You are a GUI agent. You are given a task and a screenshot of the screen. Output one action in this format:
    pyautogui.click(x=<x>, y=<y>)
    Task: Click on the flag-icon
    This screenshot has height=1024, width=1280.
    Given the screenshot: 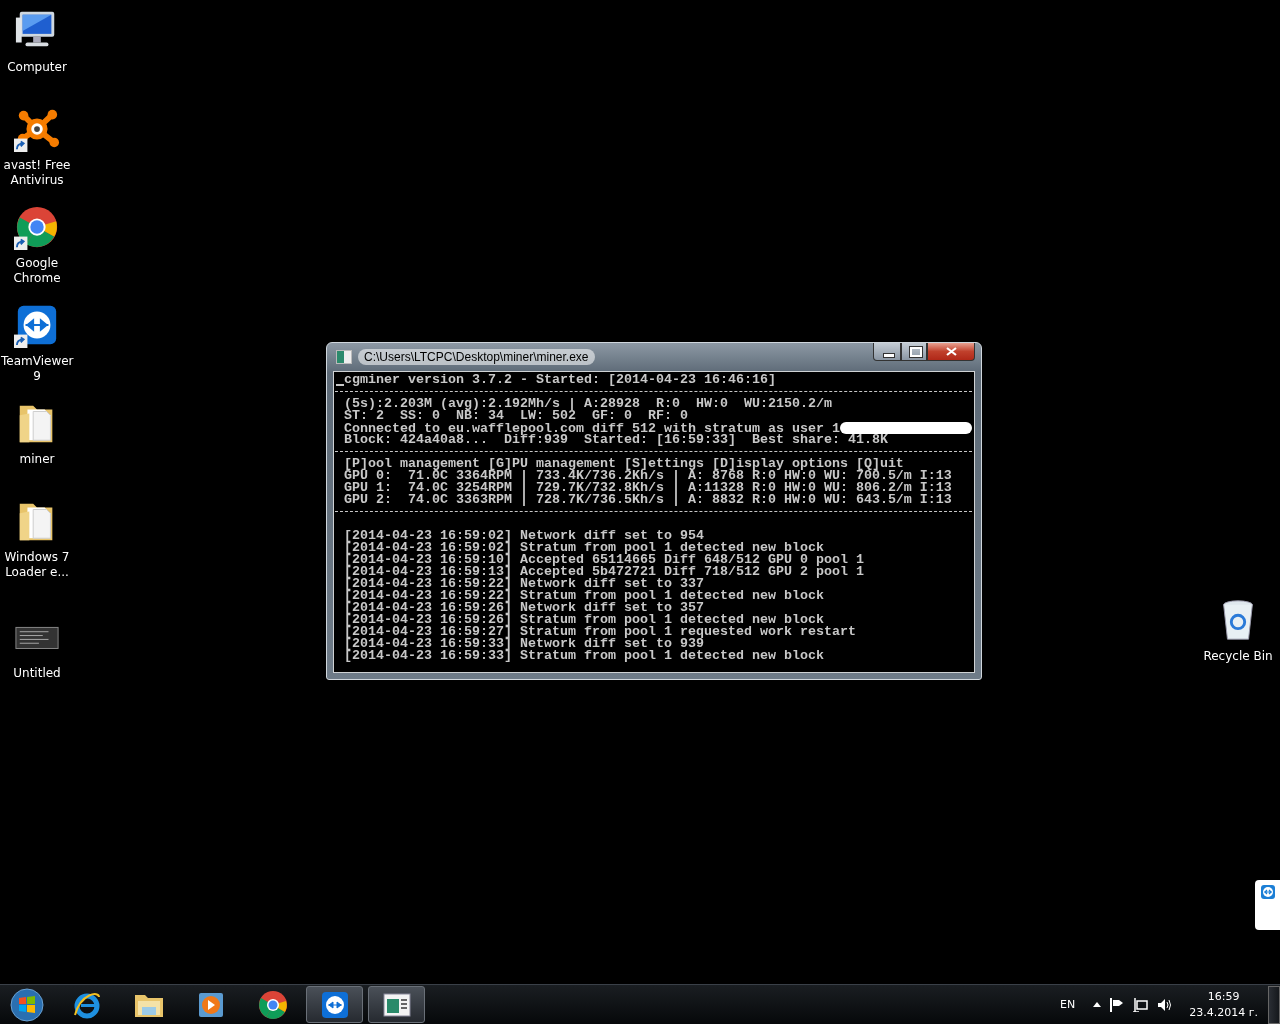 What is the action you would take?
    pyautogui.click(x=1117, y=1004)
    